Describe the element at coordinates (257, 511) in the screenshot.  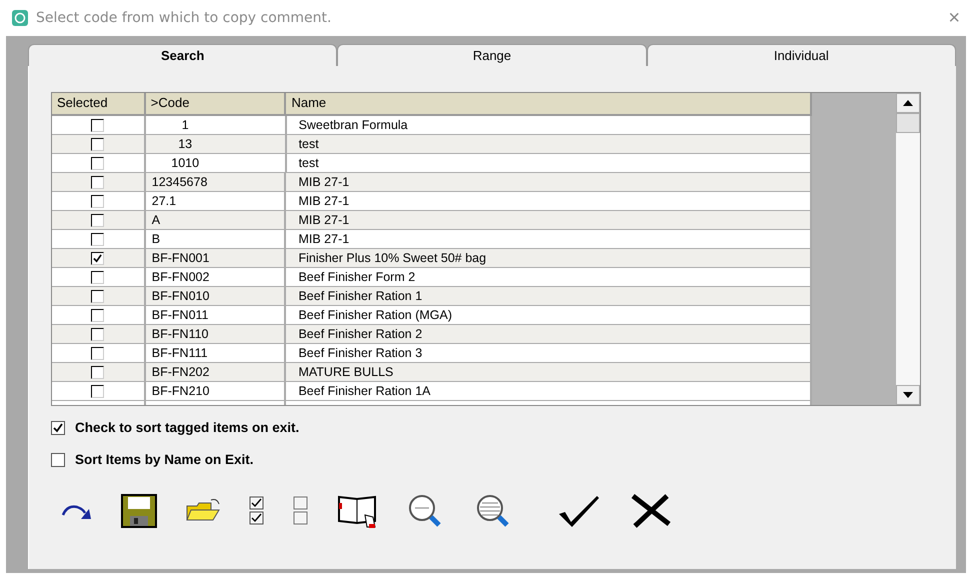
I see `checked-boxes-icon` at that location.